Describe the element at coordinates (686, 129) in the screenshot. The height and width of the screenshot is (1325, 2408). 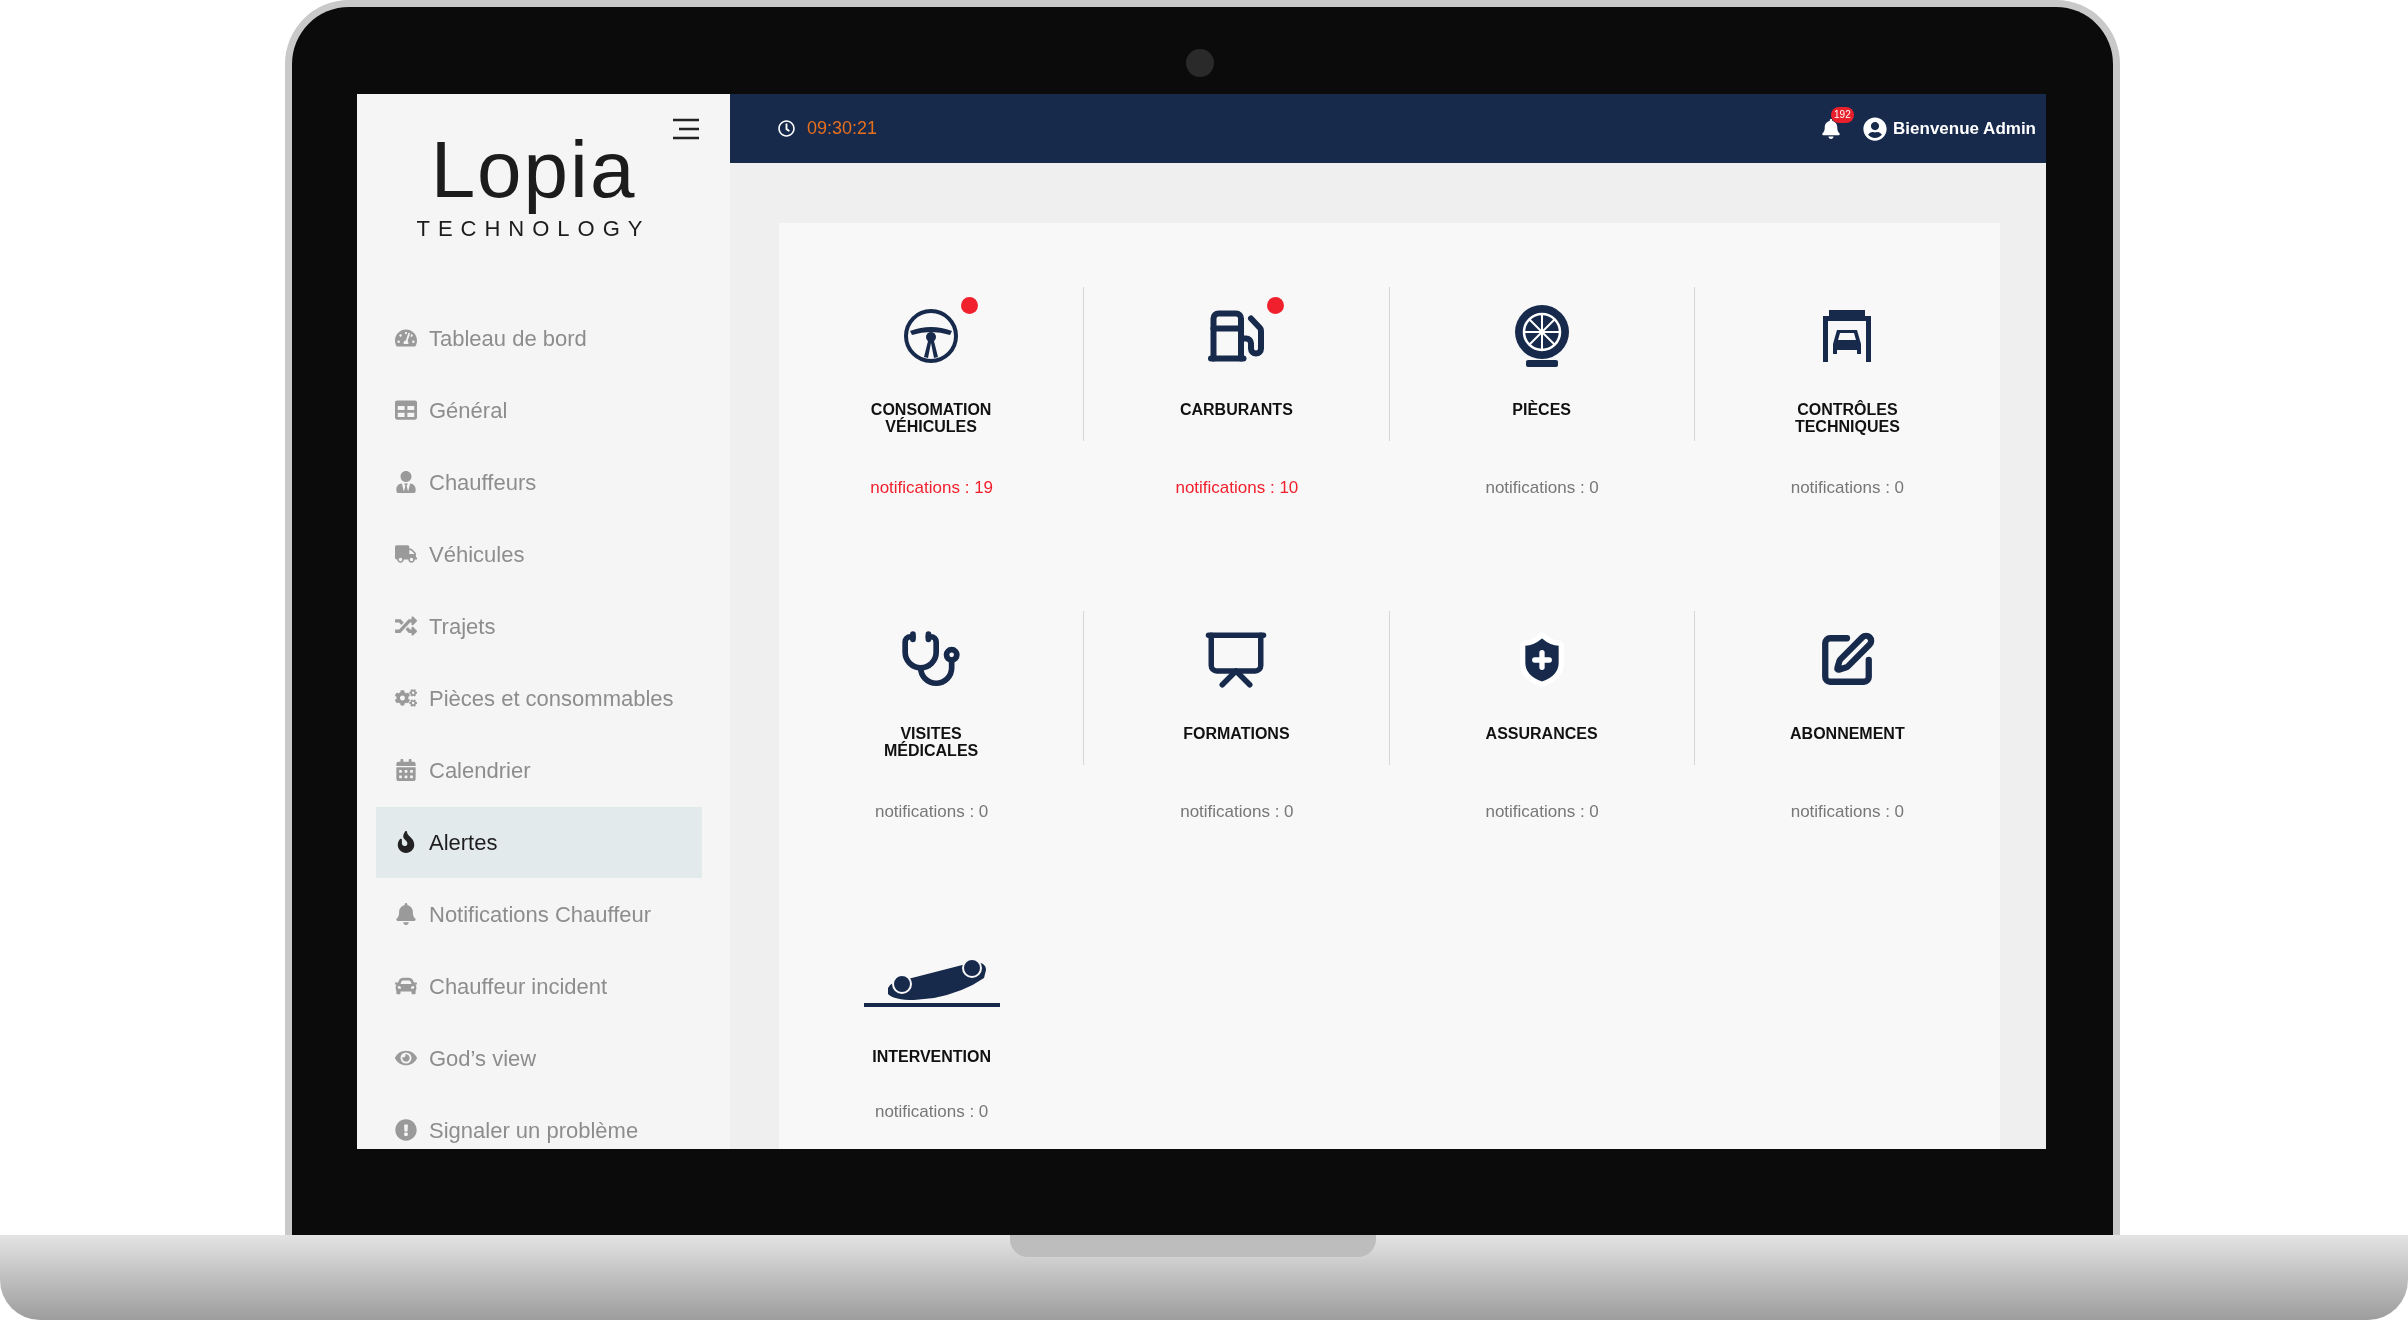
I see `menu-icon` at that location.